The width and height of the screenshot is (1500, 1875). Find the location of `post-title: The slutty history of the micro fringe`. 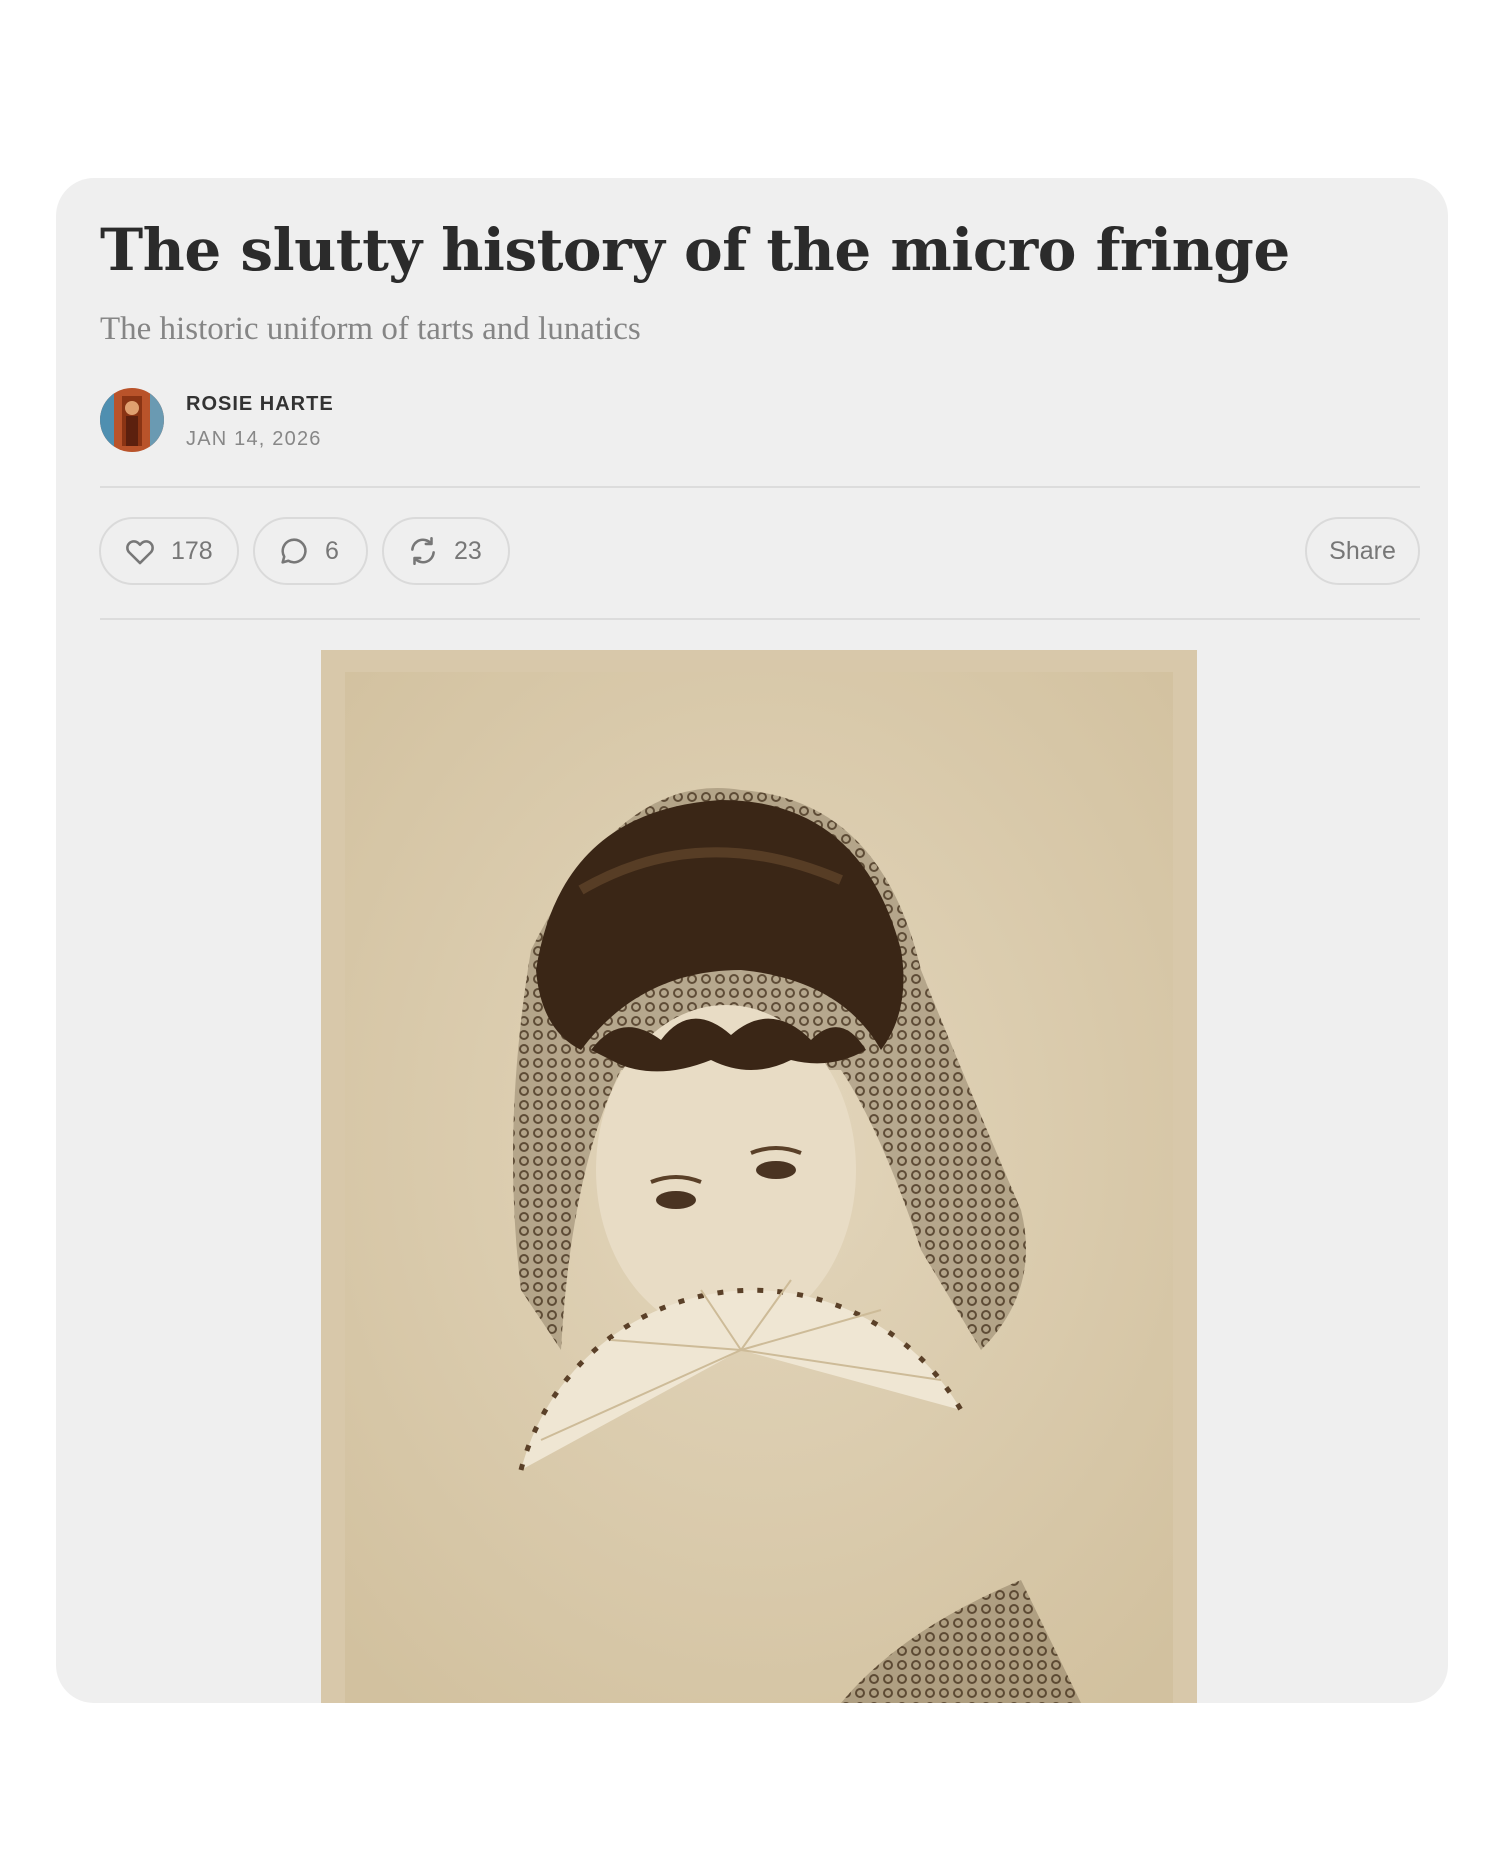

post-title: The slutty history of the micro fringe is located at coordinates (695, 250).